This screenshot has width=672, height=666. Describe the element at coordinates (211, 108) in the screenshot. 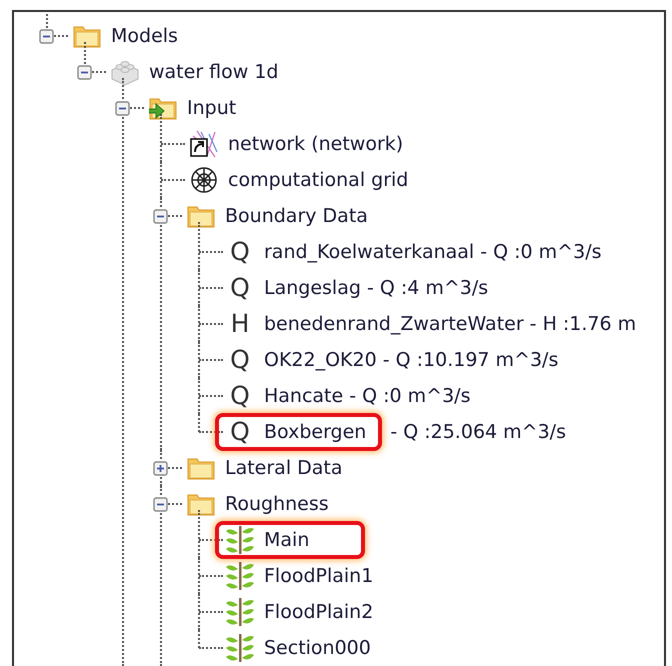

I see `tree-item-label: Input` at that location.